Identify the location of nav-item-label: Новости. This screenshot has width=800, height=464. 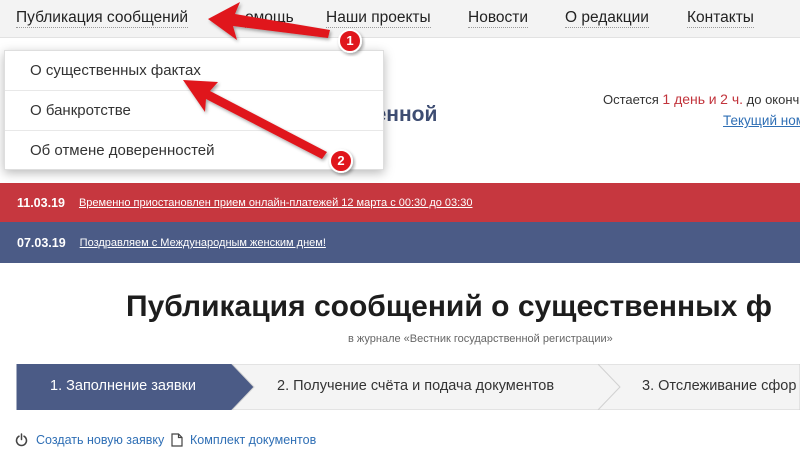
(498, 18).